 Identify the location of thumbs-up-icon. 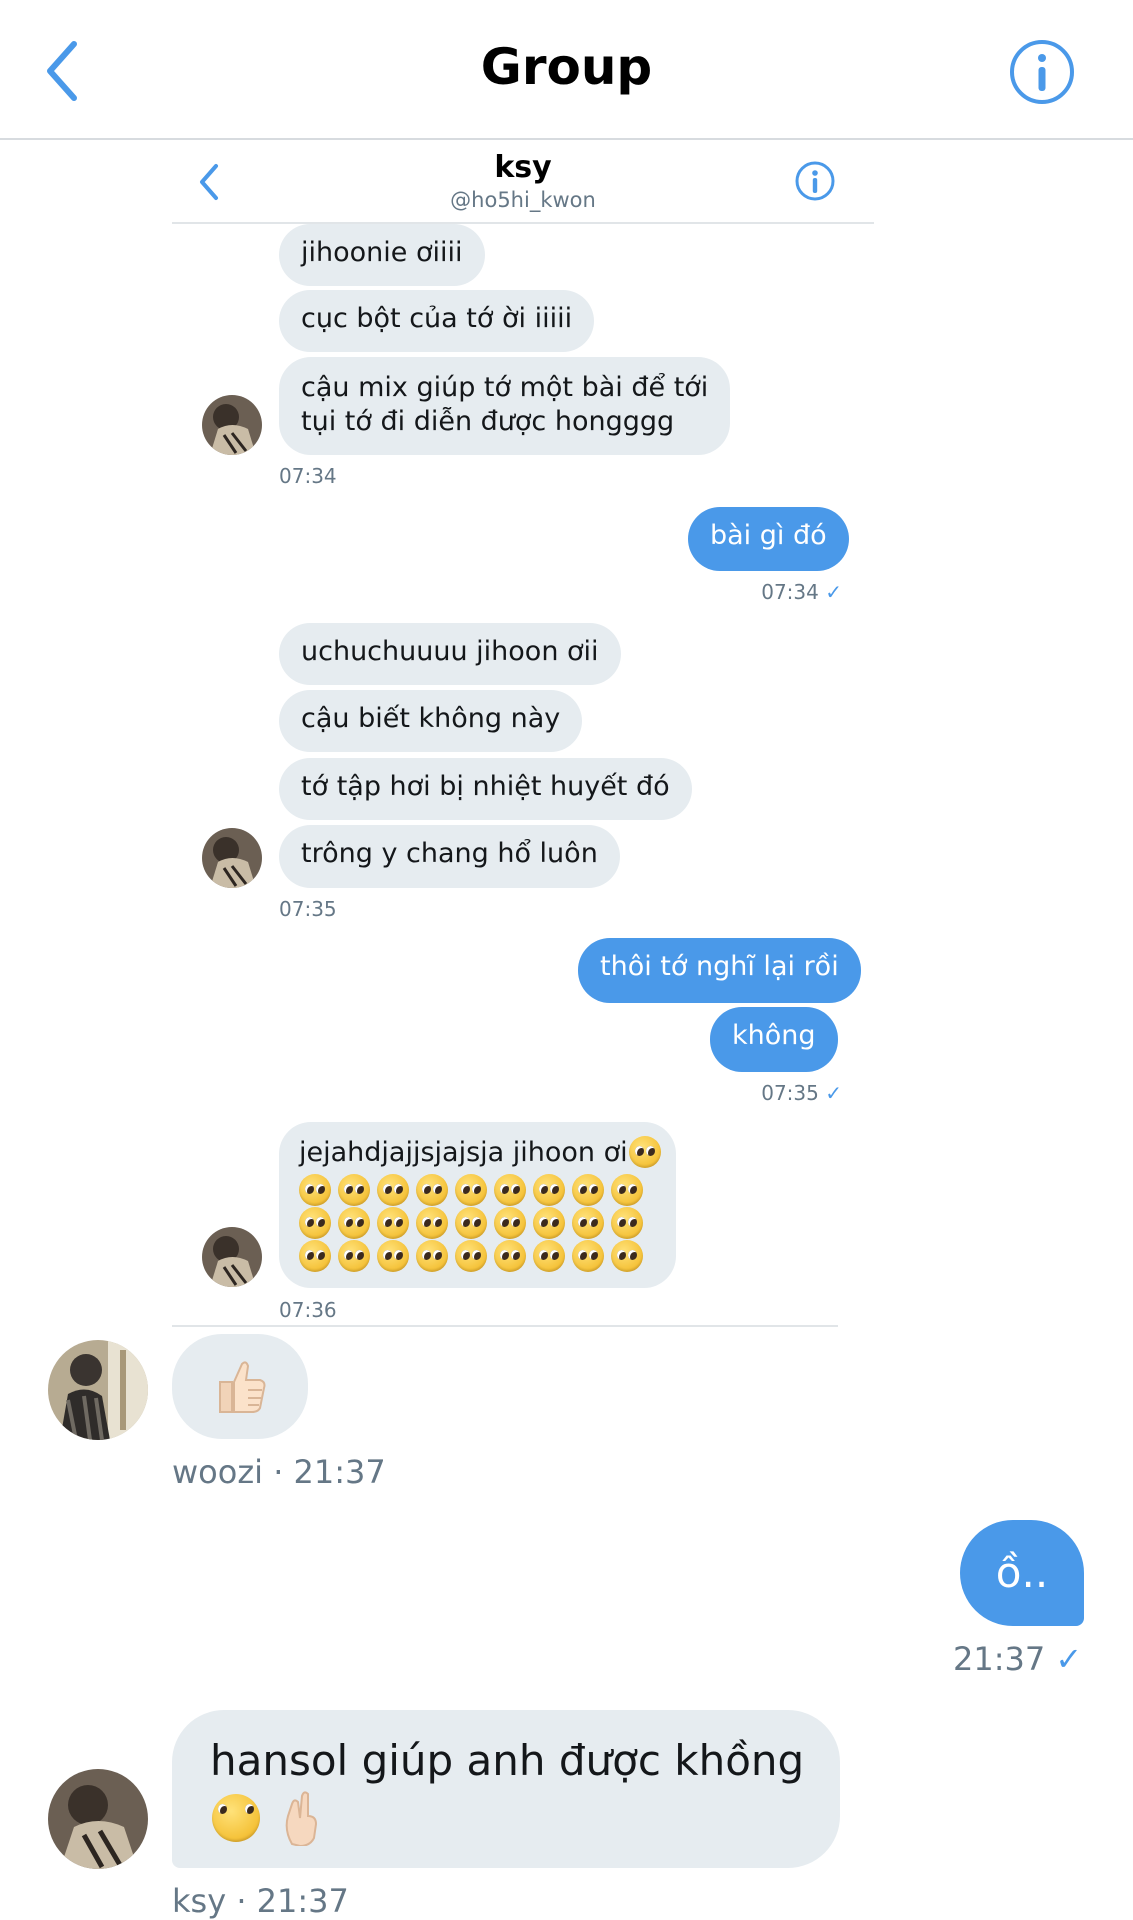
(242, 1387).